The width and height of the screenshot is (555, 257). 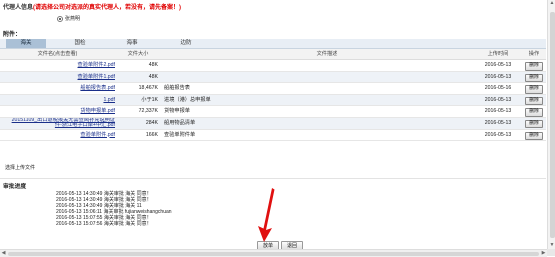 I want to click on upload-file-link: 选择上传文件, so click(x=20, y=167).